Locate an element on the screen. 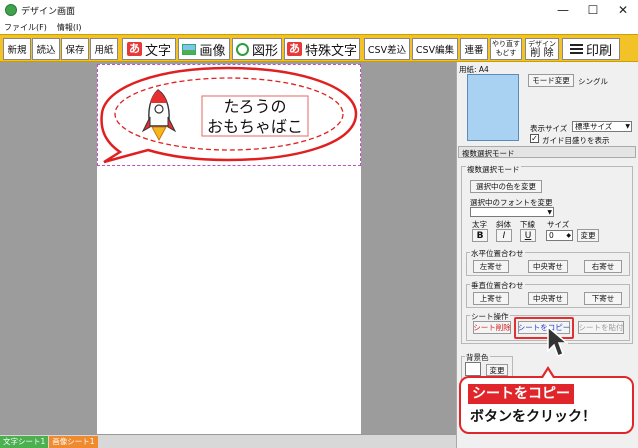 The width and height of the screenshot is (638, 448). align-left-button: 左寄せ is located at coordinates (491, 266).